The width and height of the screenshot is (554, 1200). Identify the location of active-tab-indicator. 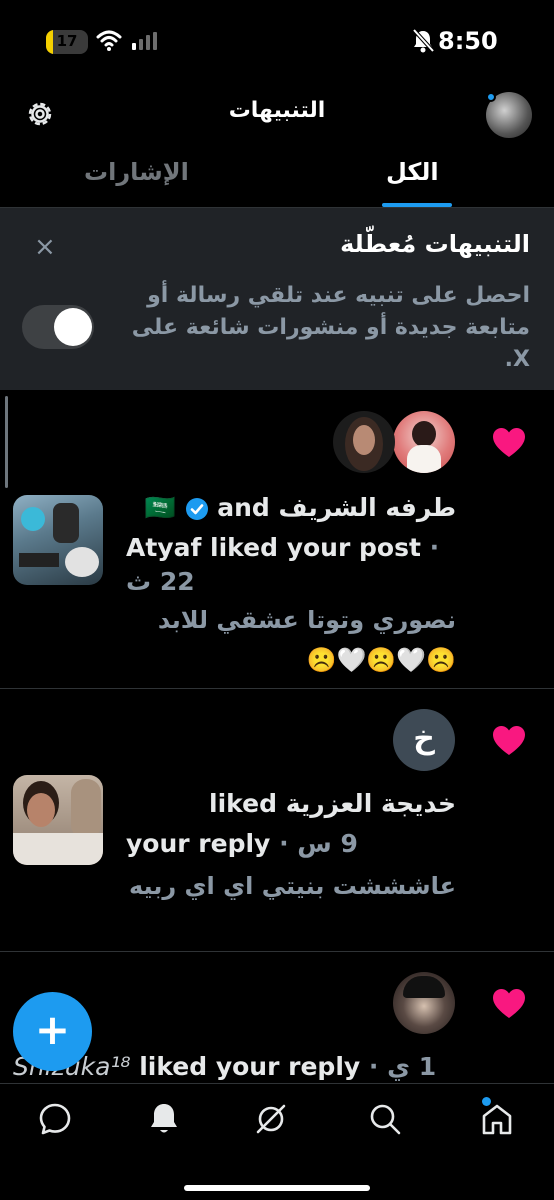
(417, 205).